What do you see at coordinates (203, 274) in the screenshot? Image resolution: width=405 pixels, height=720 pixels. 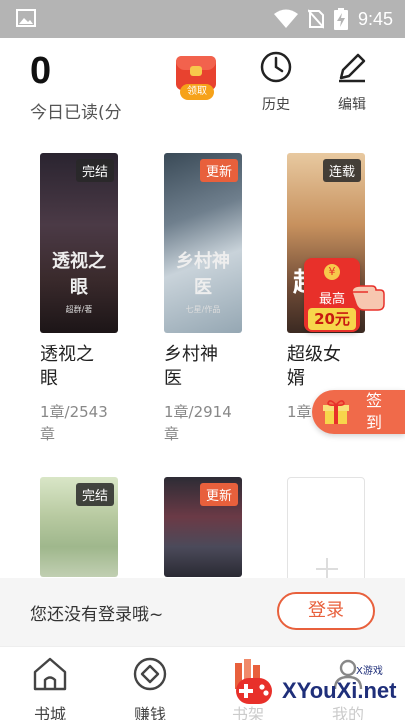 I see `cover-title: 乡村神医` at bounding box center [203, 274].